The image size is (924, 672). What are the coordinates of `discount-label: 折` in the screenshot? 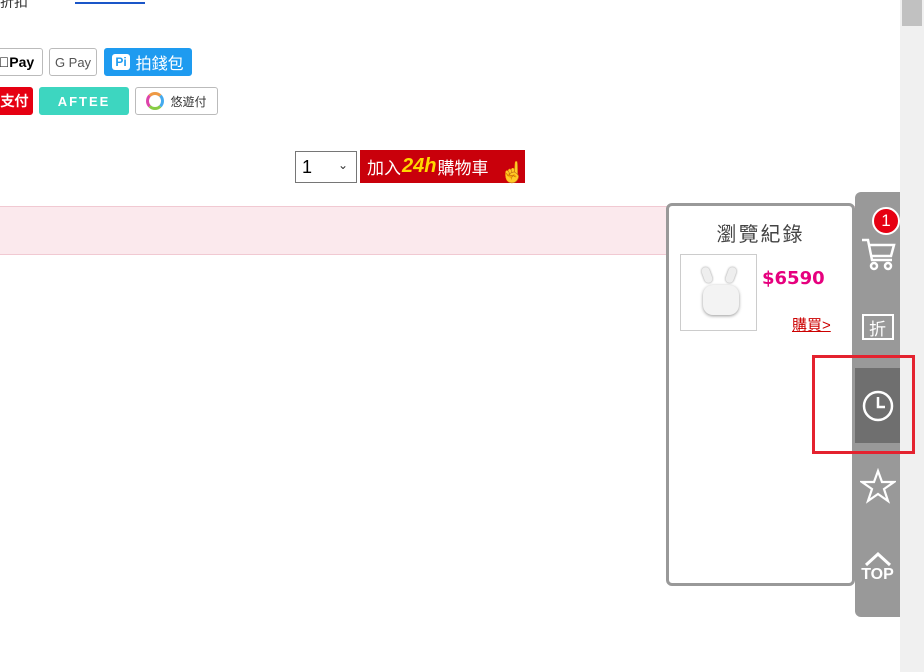 It's located at (877, 329).